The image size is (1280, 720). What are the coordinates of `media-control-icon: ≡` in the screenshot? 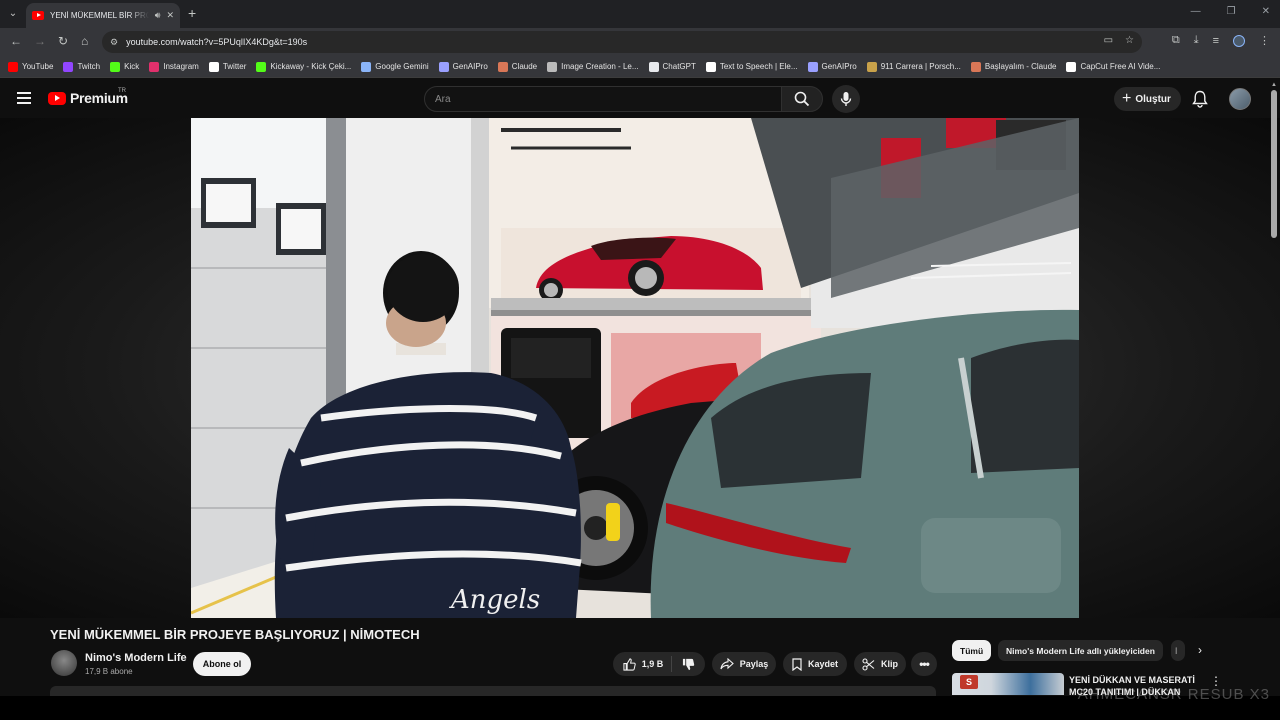 It's located at (1216, 41).